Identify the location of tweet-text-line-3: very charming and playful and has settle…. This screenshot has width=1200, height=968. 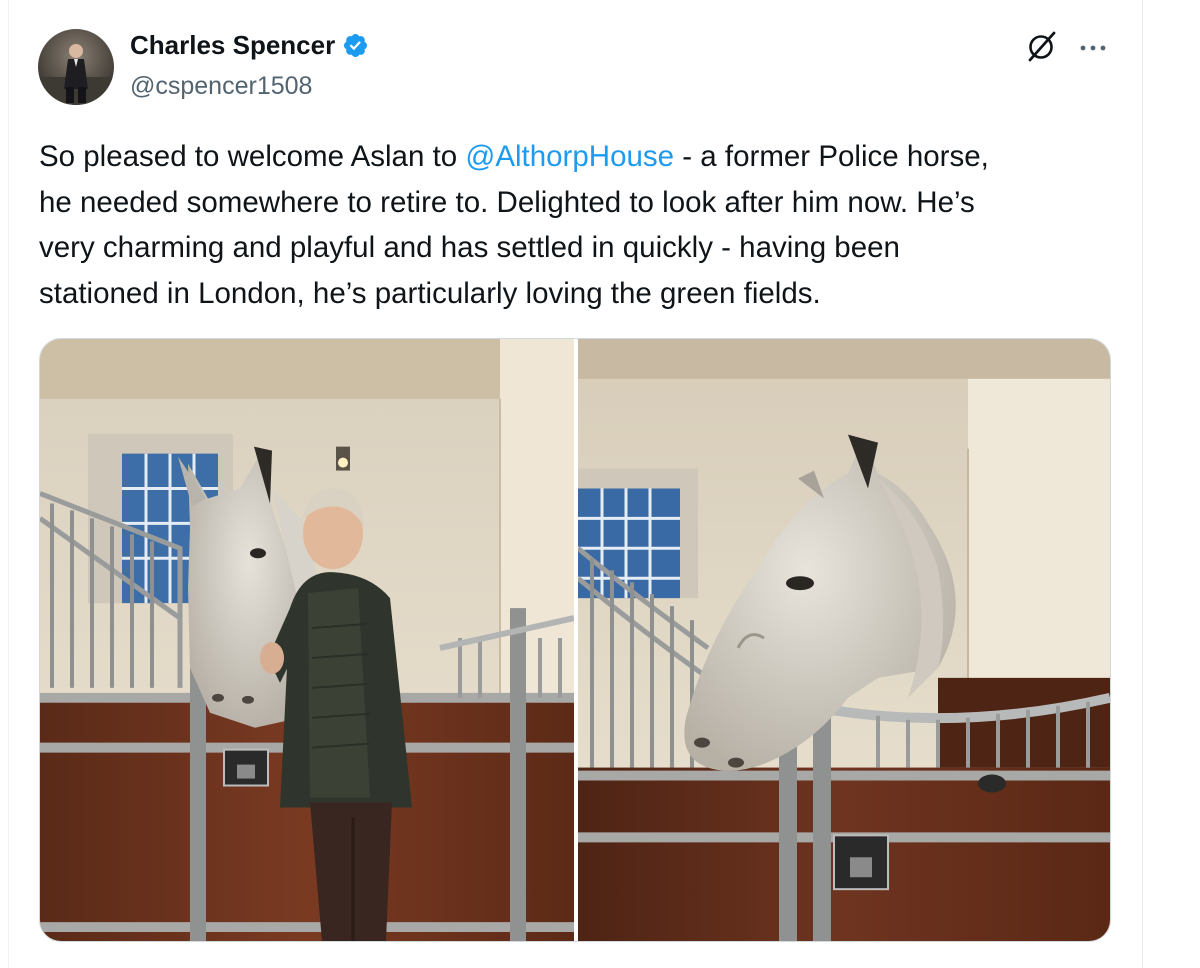
(469, 247).